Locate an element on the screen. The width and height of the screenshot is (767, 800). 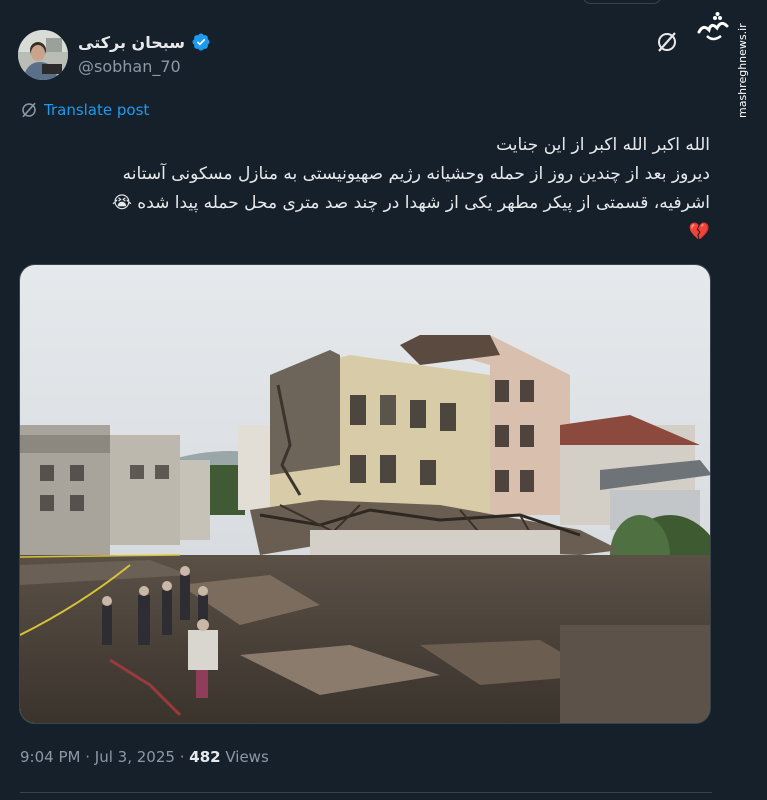
grok-slash-icon is located at coordinates (667, 42).